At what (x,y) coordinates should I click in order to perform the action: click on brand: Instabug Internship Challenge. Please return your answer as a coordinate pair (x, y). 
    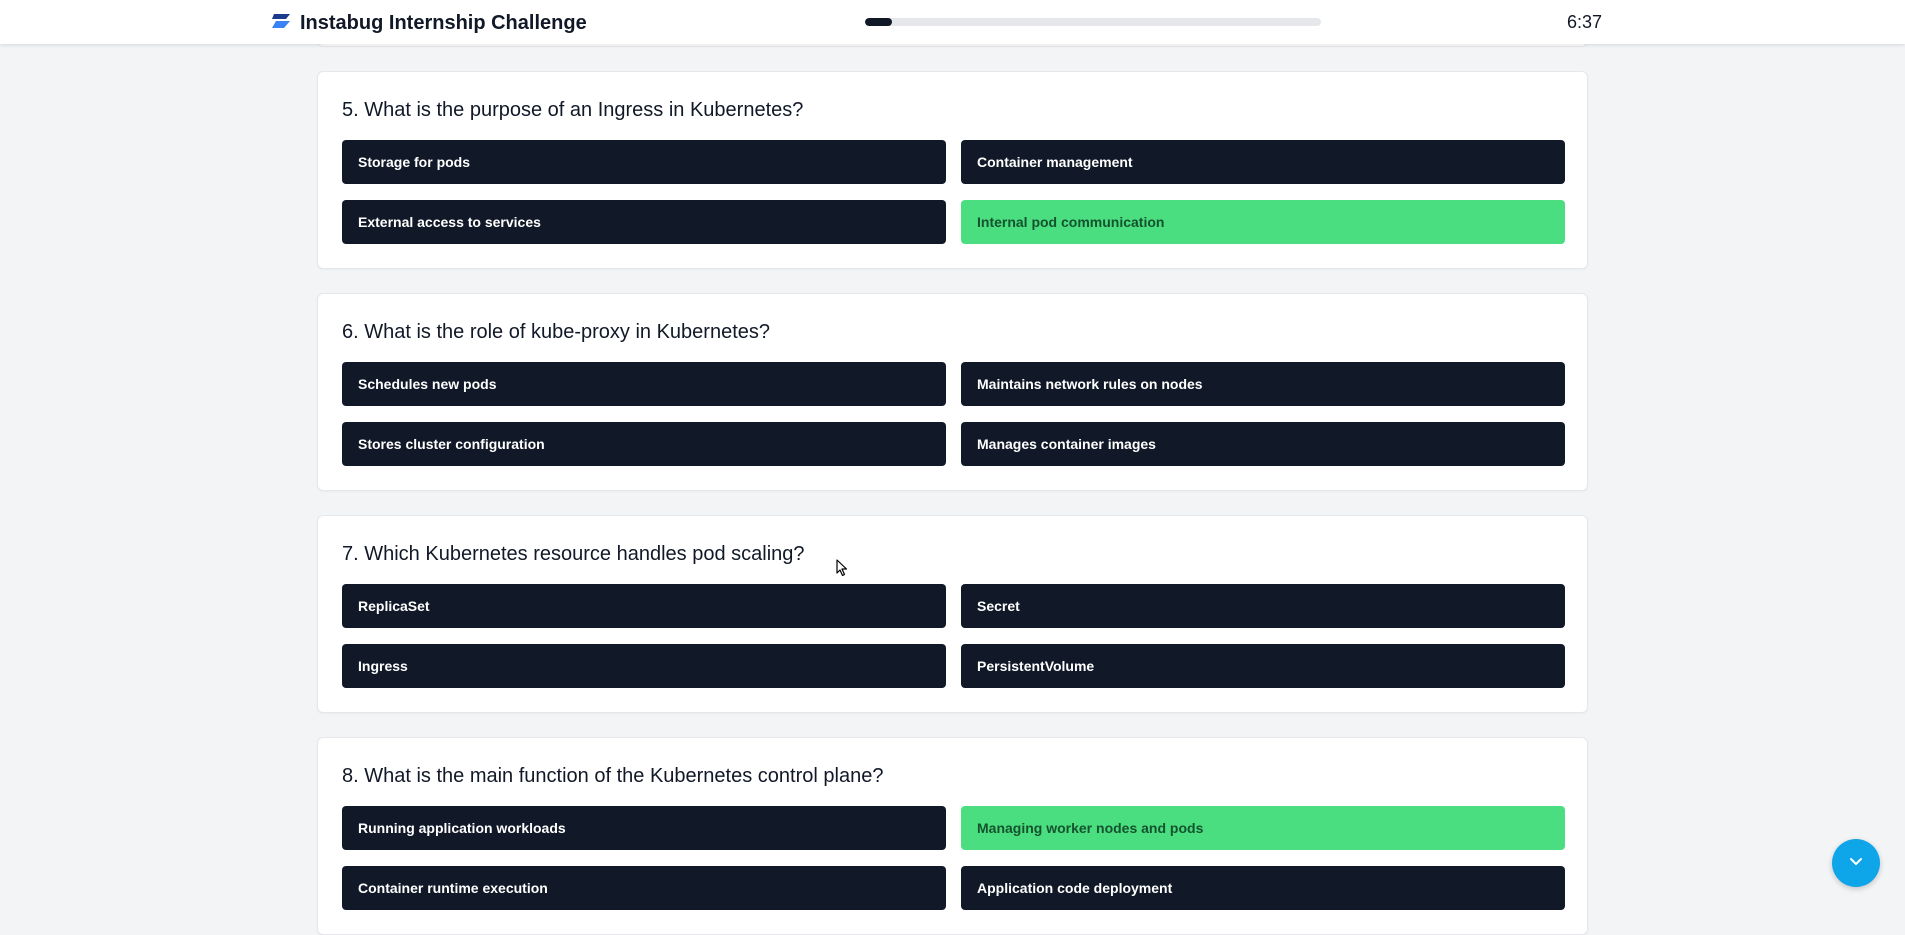
    Looking at the image, I should click on (428, 23).